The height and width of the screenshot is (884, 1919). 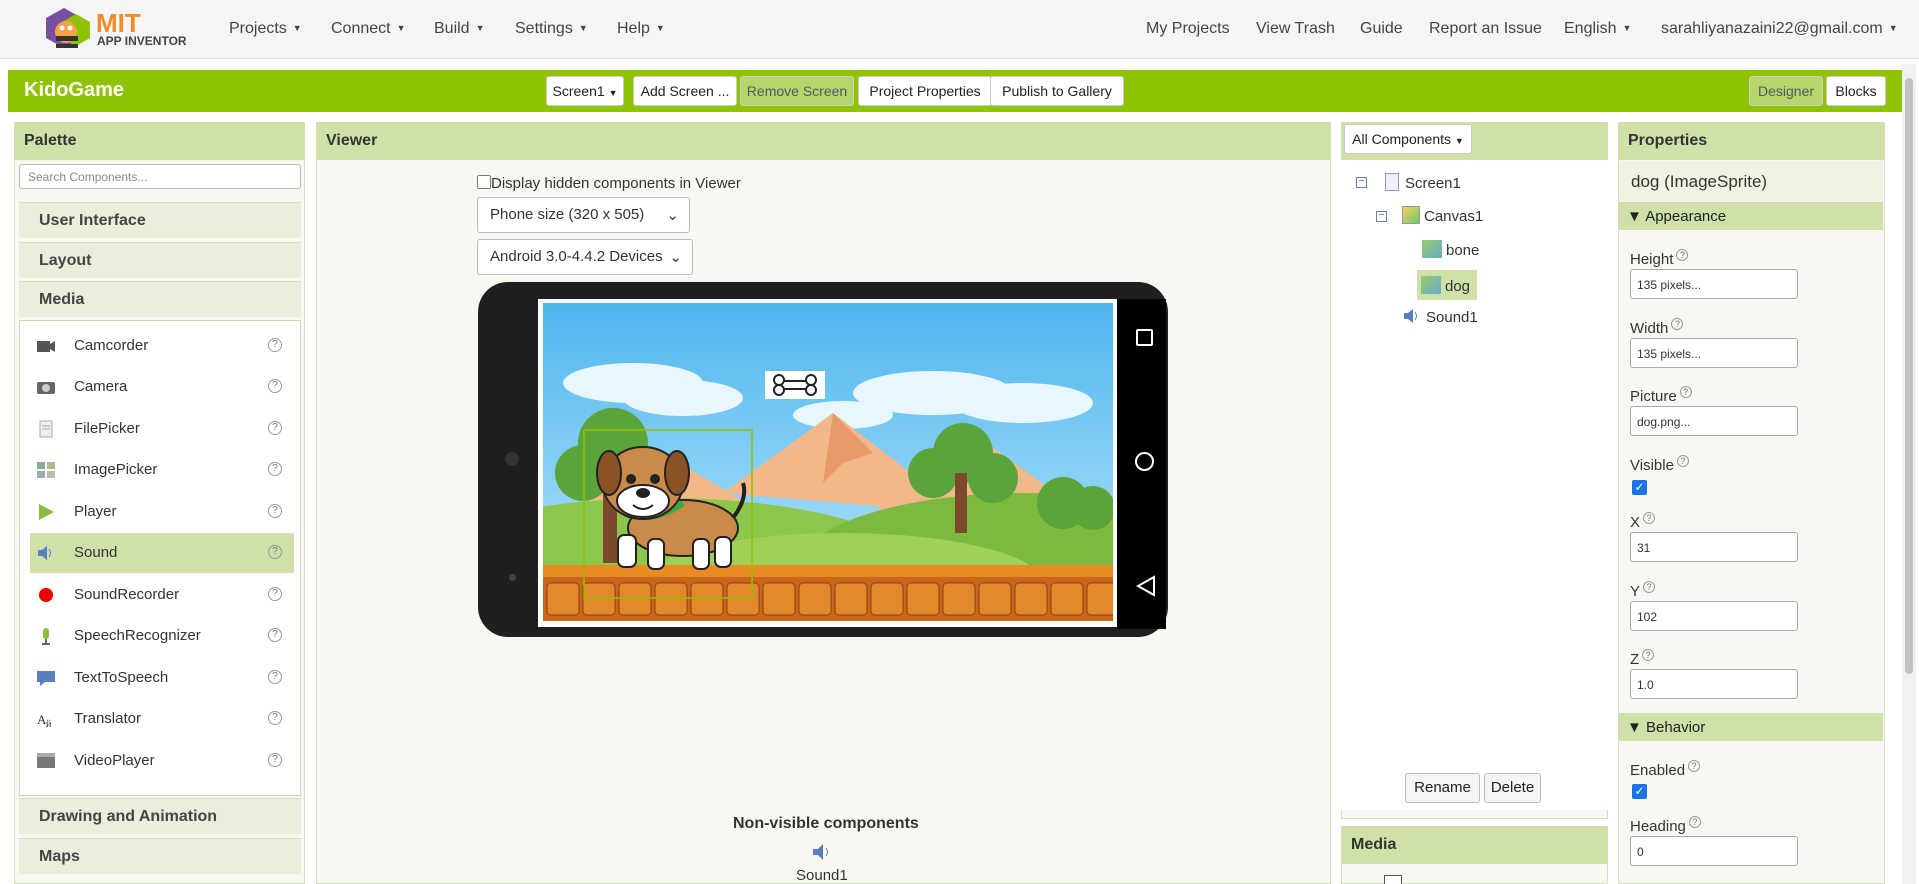 What do you see at coordinates (660, 28) in the screenshot?
I see `caret-down-icon: ▼` at bounding box center [660, 28].